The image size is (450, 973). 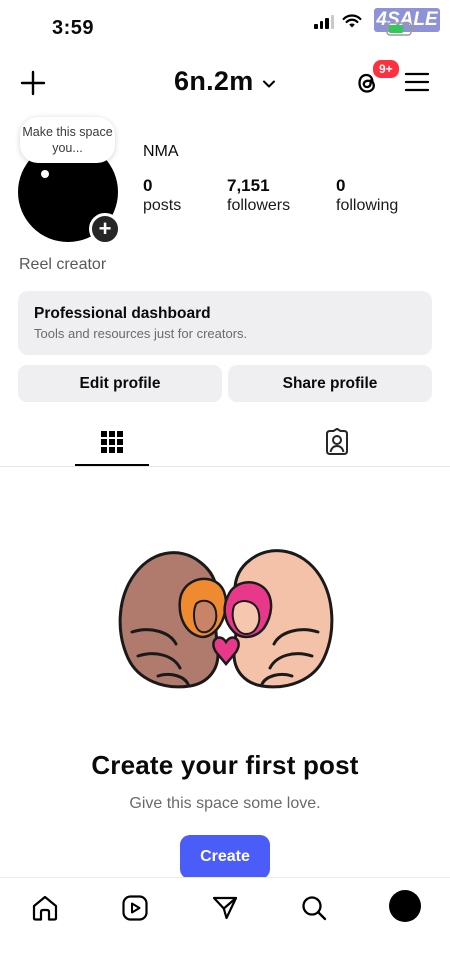 What do you see at coordinates (73, 28) in the screenshot?
I see `status-time: 3:59` at bounding box center [73, 28].